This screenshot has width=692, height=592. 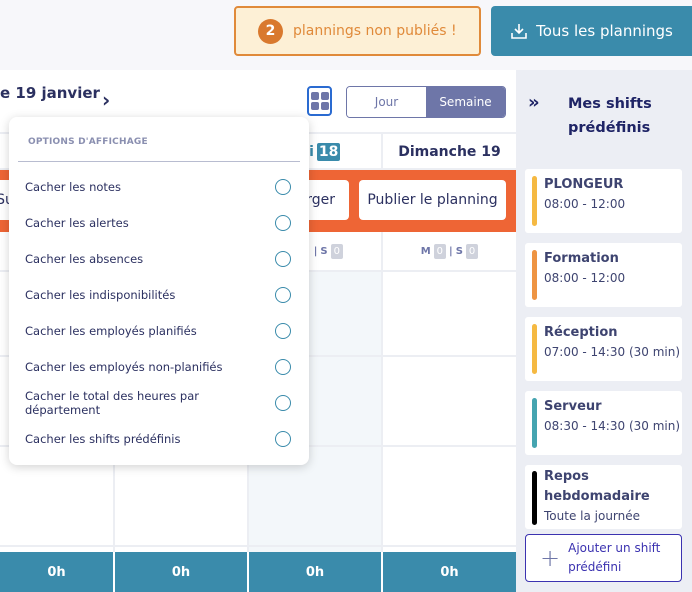 I want to click on view-toggle: Jour Semaine, so click(x=426, y=102).